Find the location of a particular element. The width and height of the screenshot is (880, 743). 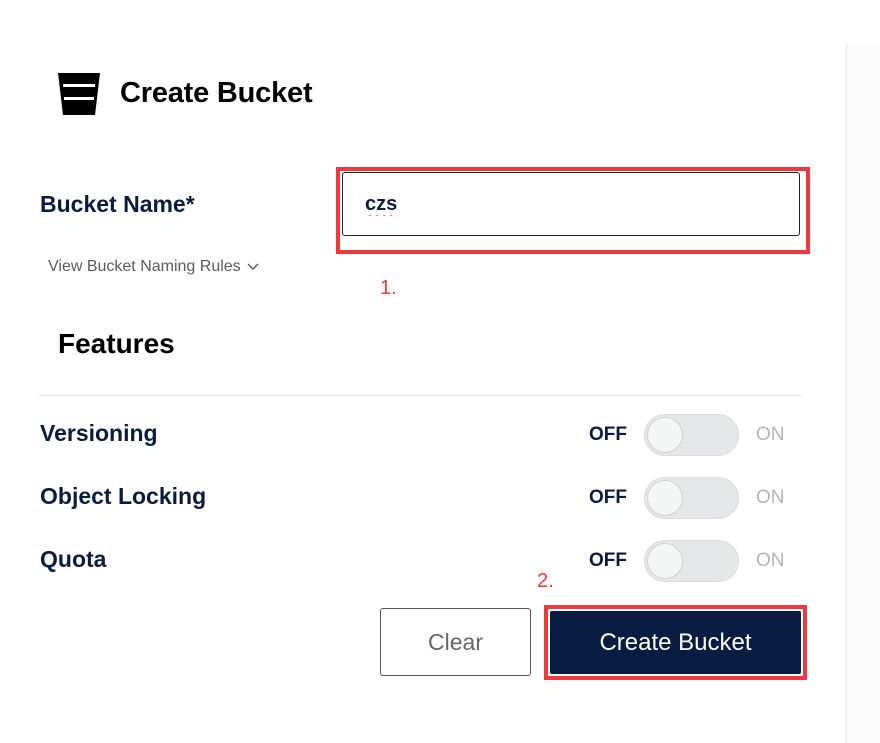

versioning-label: Versioning is located at coordinates (99, 433).